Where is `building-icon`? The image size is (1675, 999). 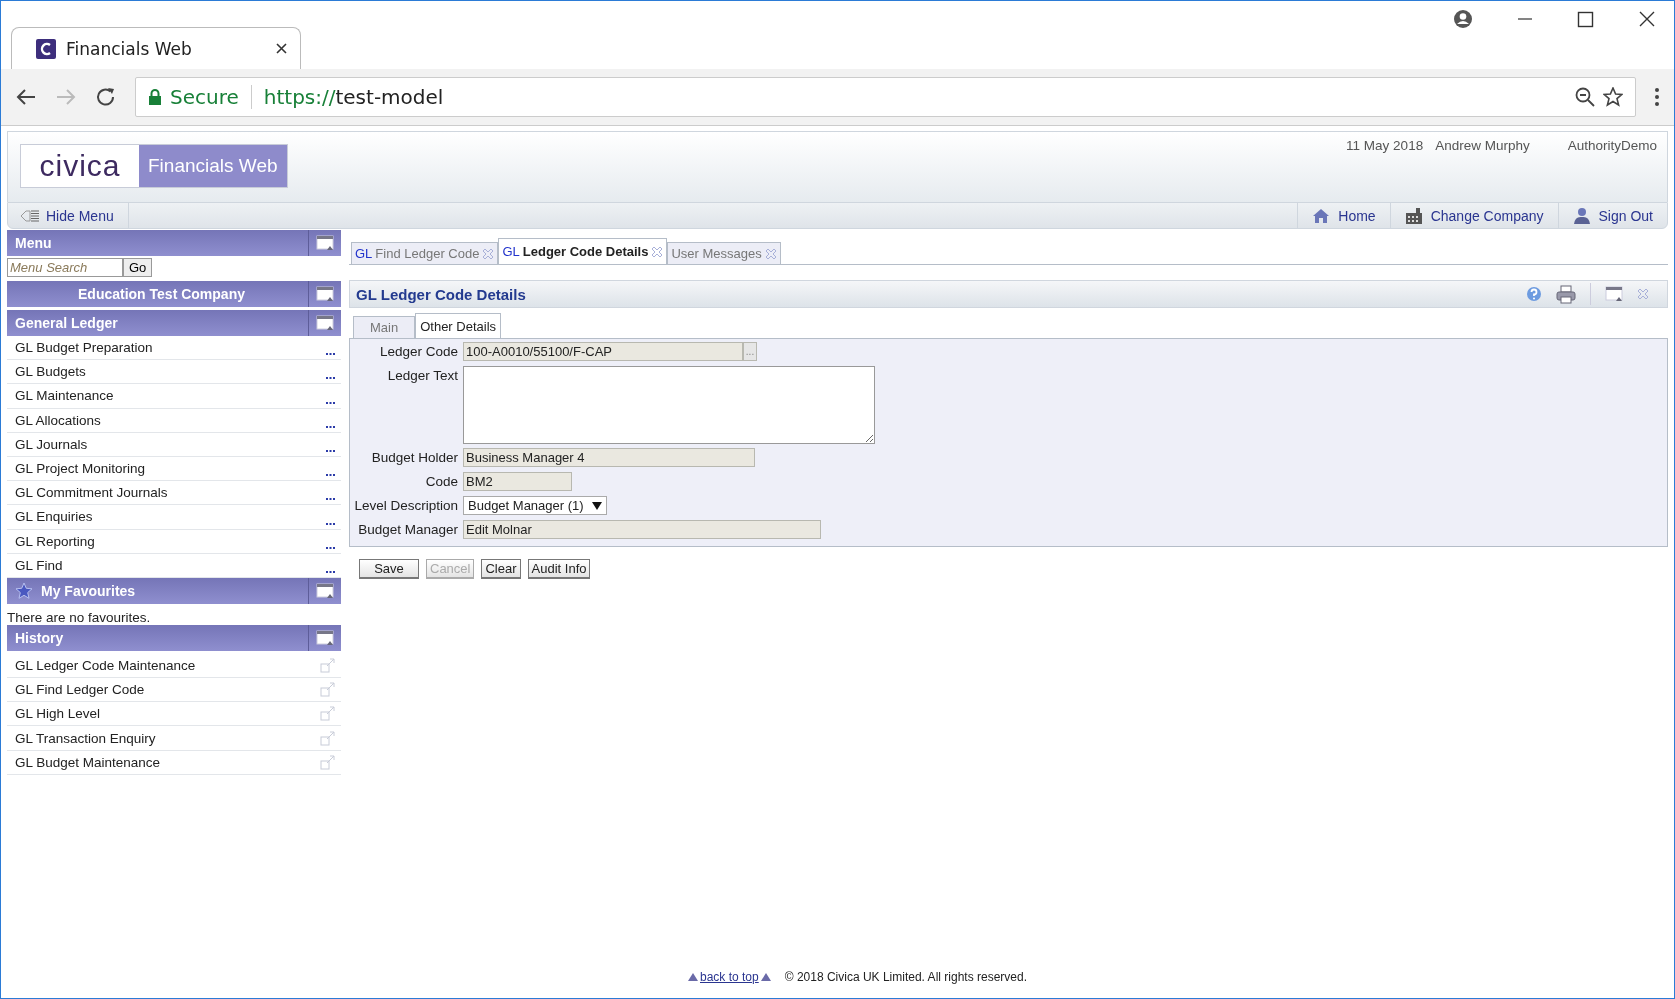 building-icon is located at coordinates (1413, 215).